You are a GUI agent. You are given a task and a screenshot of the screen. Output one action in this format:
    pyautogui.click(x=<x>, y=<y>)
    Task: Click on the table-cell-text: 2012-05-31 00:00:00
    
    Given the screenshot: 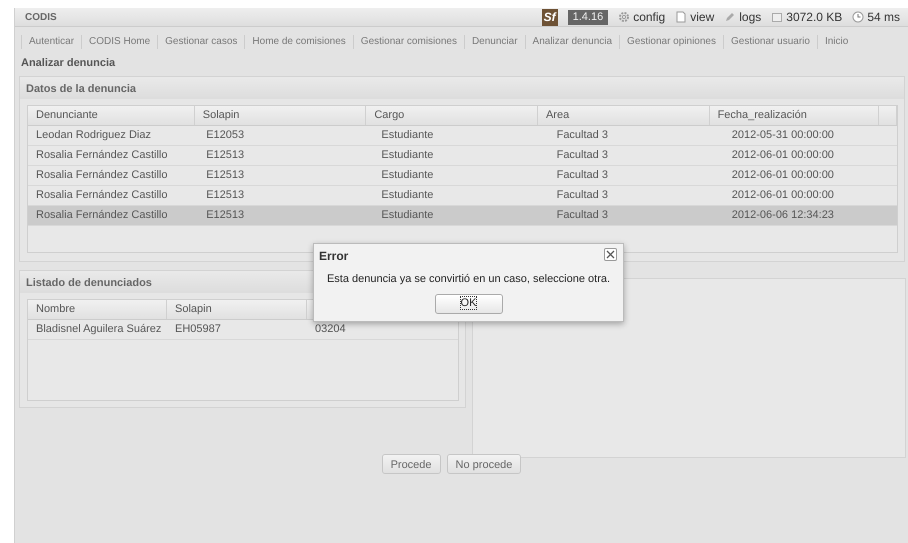 What is the action you would take?
    pyautogui.click(x=782, y=135)
    